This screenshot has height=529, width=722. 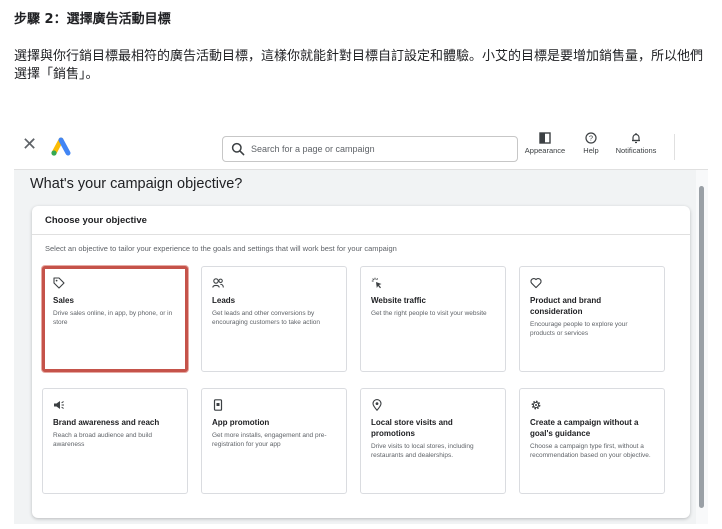 What do you see at coordinates (412, 428) in the screenshot?
I see `objective-title: Local store visits and promotions` at bounding box center [412, 428].